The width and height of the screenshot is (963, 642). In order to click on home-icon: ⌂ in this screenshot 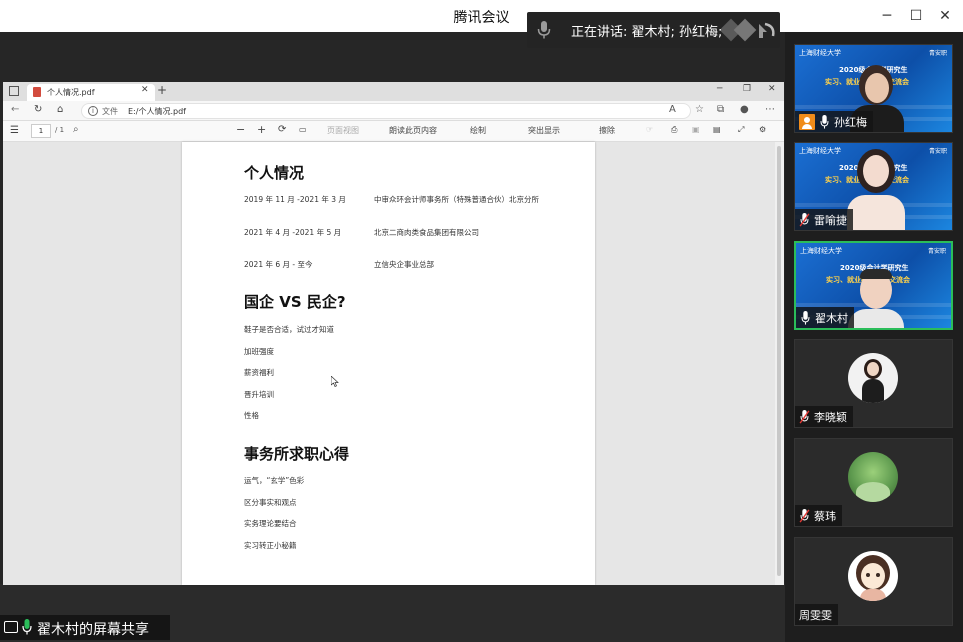, I will do `click(60, 109)`.